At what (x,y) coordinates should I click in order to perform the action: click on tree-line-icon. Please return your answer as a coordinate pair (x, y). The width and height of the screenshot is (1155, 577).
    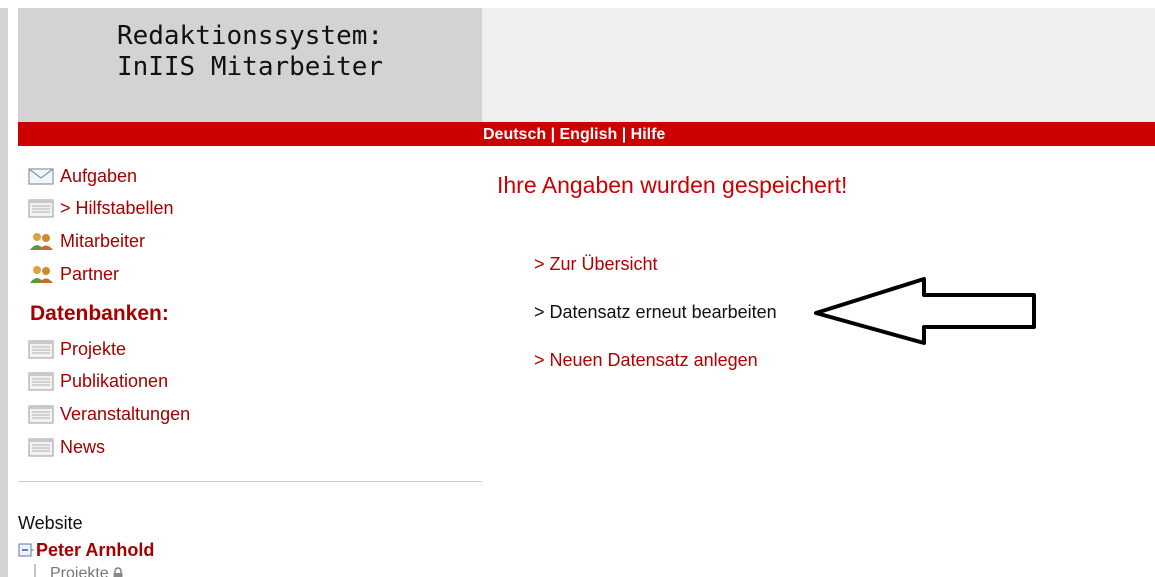
    Looking at the image, I should click on (41, 570).